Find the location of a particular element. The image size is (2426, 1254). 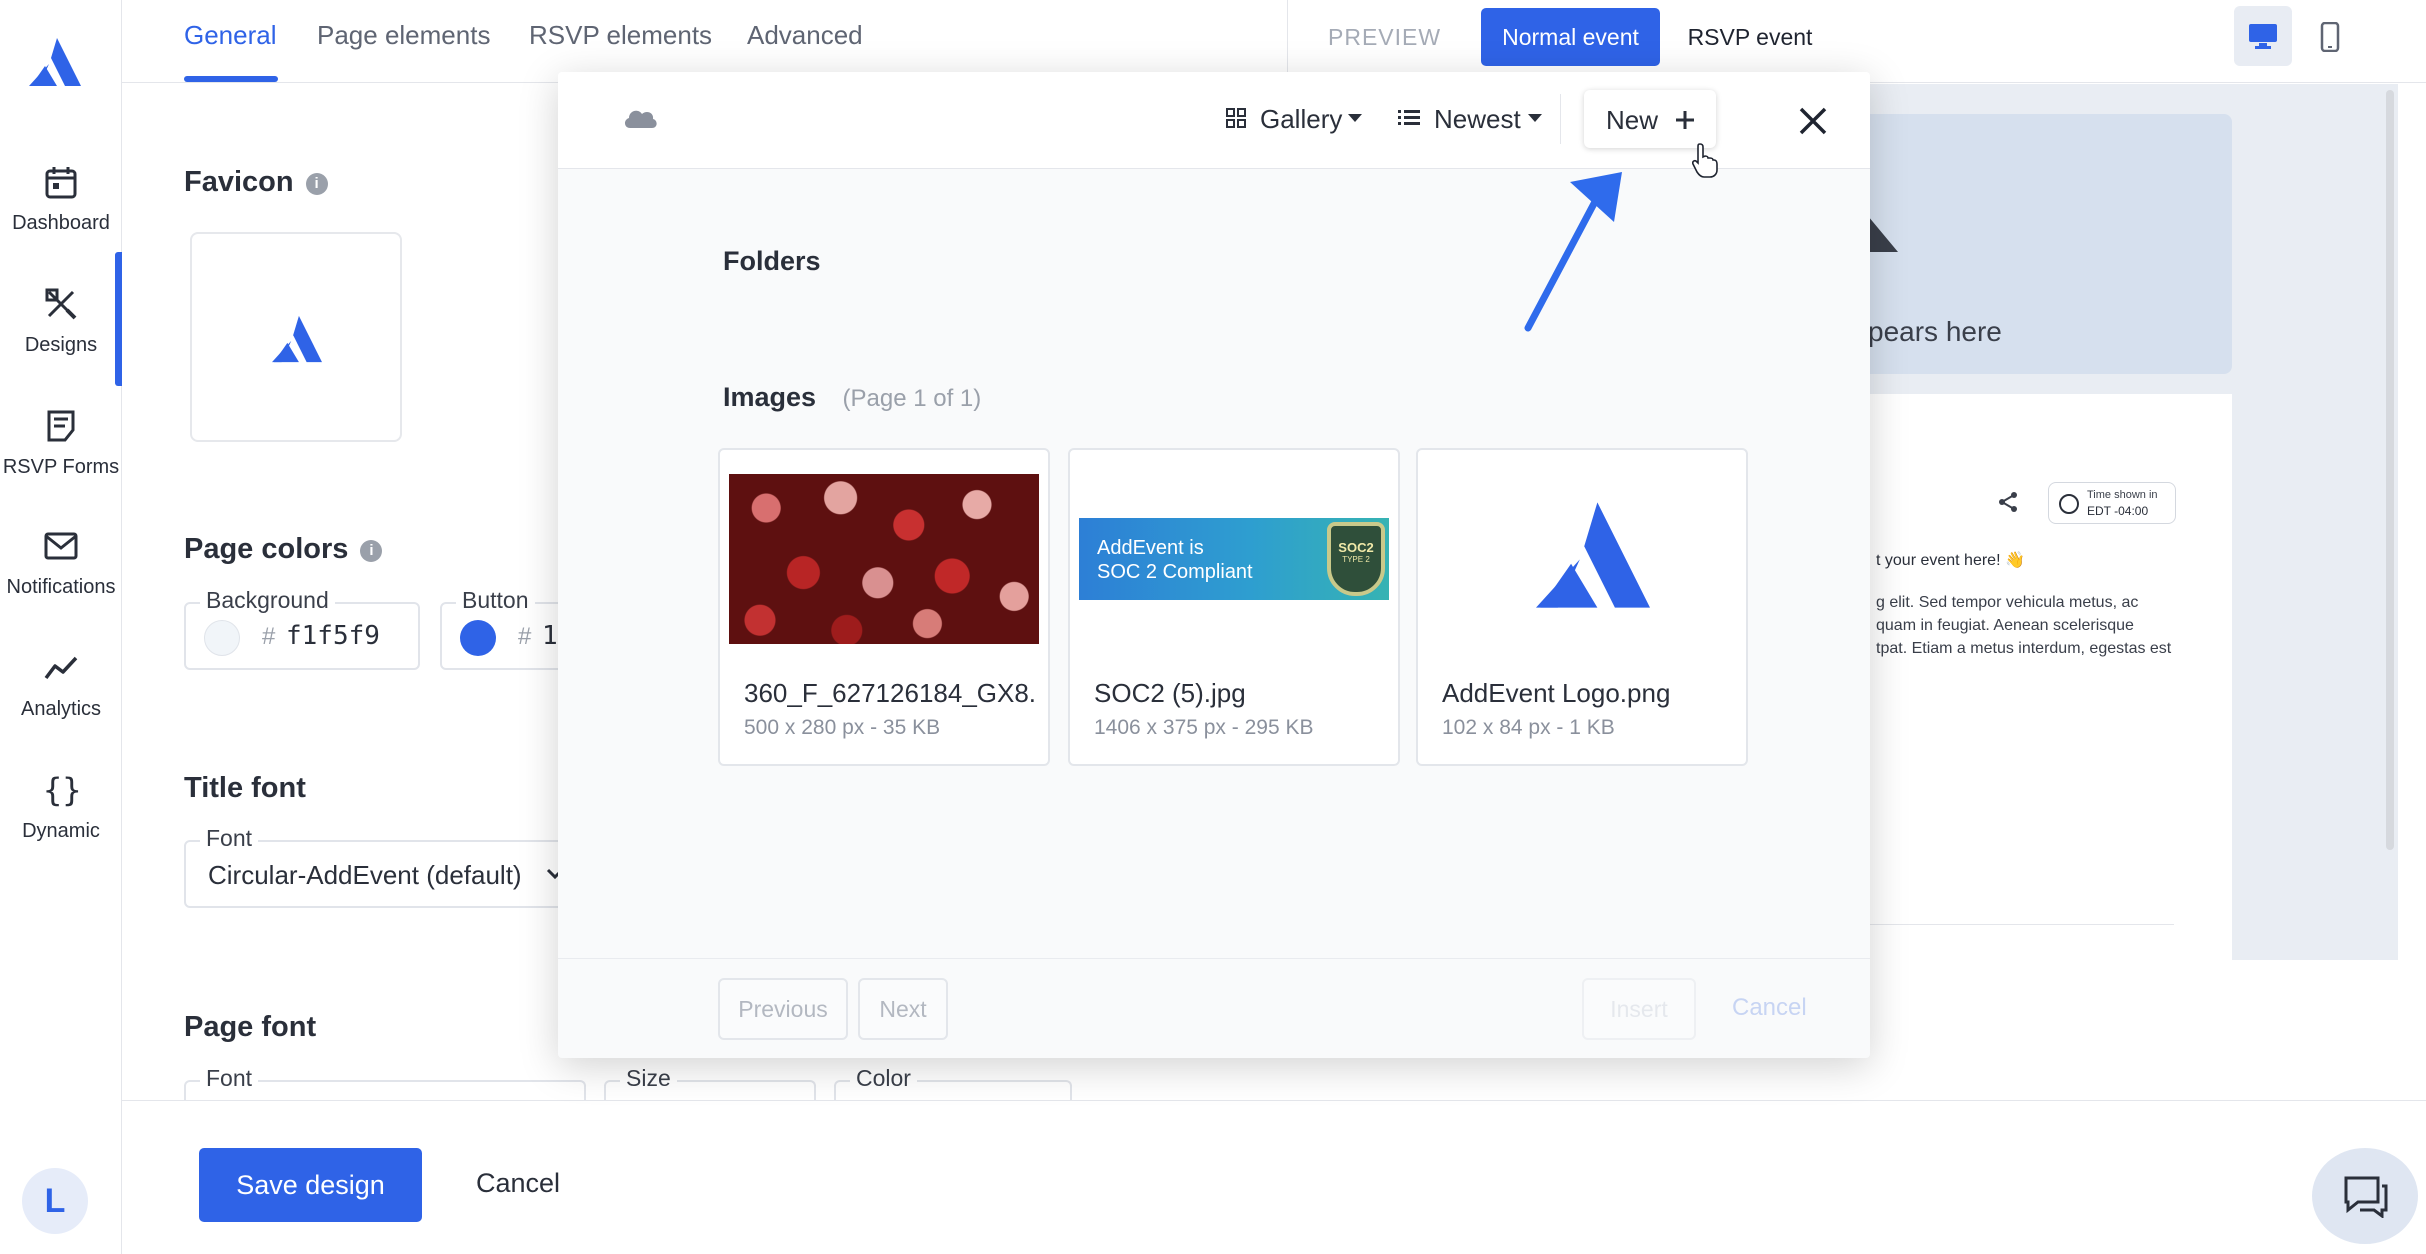

calendar-icon is located at coordinates (61, 182).